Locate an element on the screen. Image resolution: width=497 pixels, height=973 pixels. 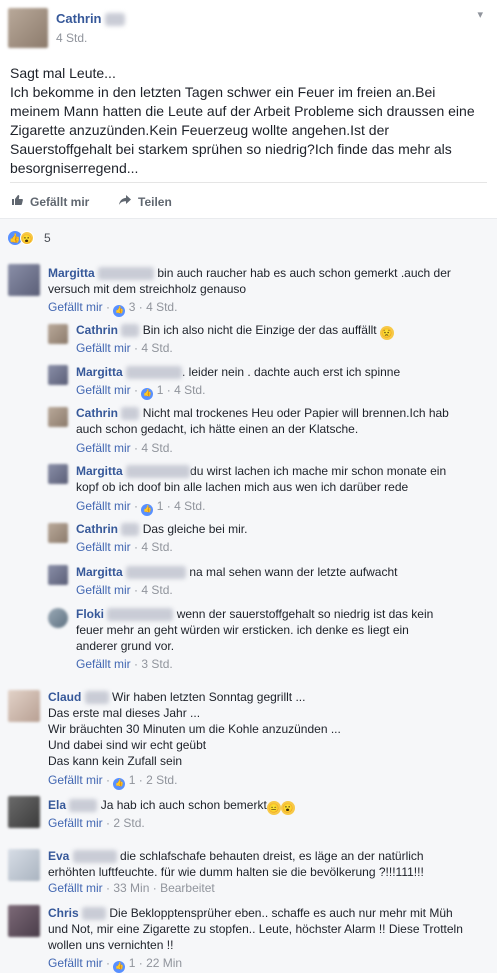
comment-text: Das kann kein Zufall sein is located at coordinates (115, 761).